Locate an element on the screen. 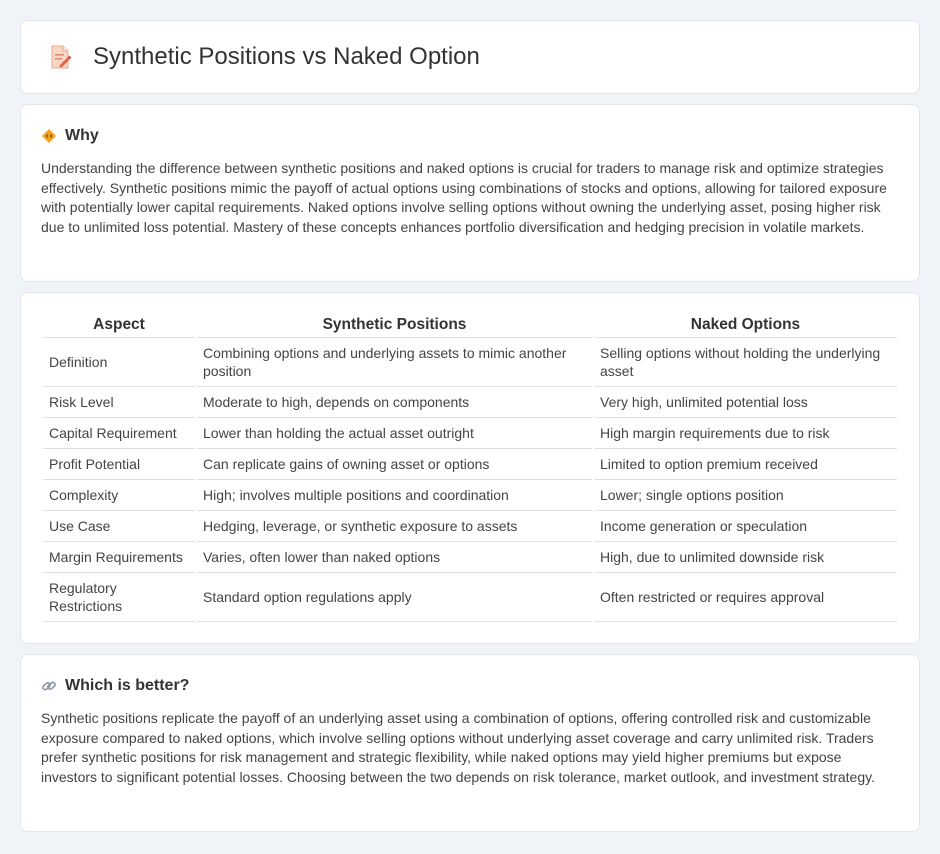 The height and width of the screenshot is (854, 940). naked-cell: Lower; single options position is located at coordinates (745, 495).